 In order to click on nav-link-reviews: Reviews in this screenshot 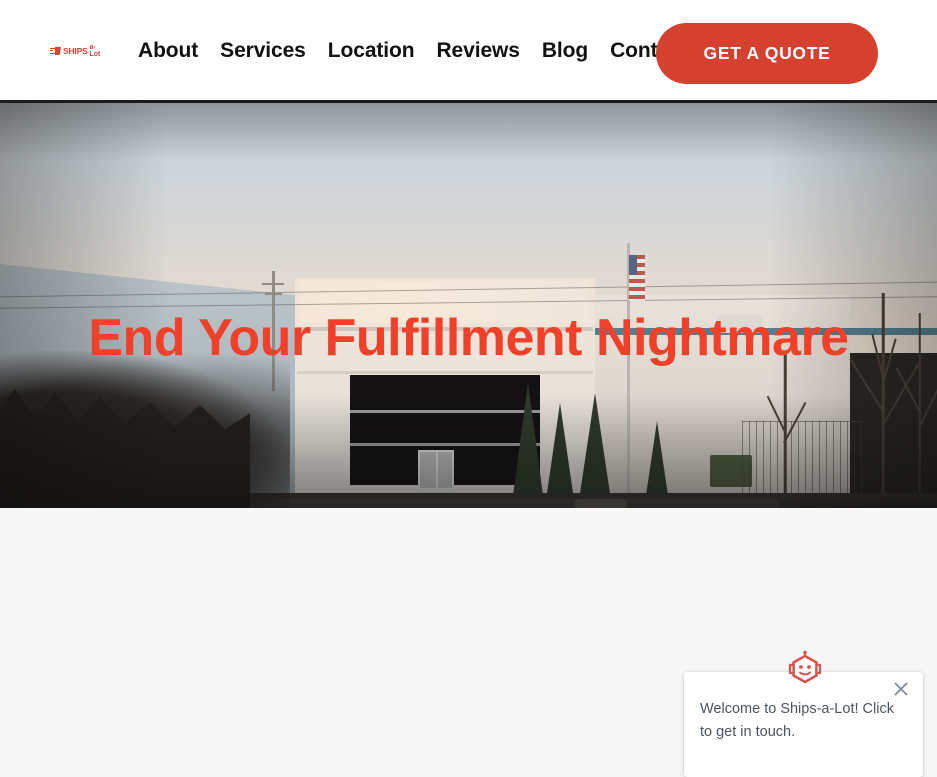, I will do `click(477, 50)`.